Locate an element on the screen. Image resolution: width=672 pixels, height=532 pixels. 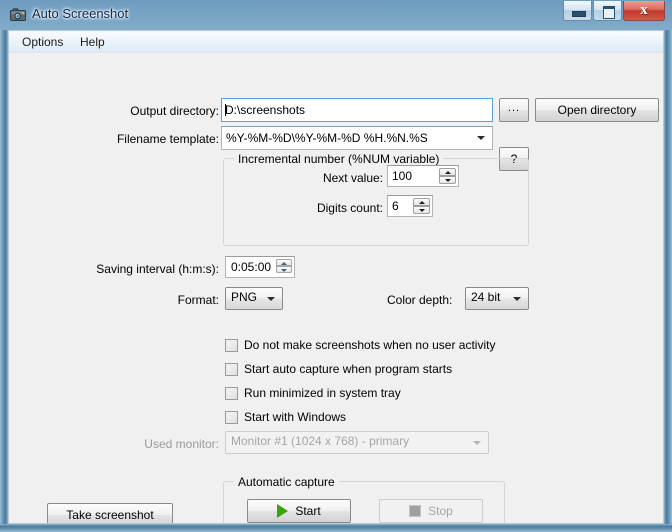
camera-icon is located at coordinates (18, 14).